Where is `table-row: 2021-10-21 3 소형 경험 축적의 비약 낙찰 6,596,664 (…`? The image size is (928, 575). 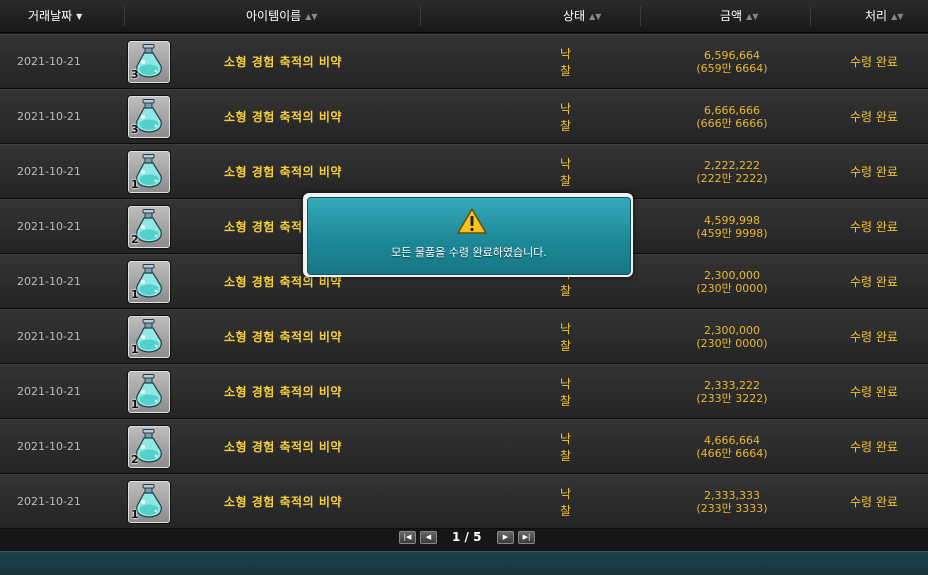
table-row: 2021-10-21 3 소형 경험 축적의 비약 낙찰 6,596,664 (… is located at coordinates (464, 61).